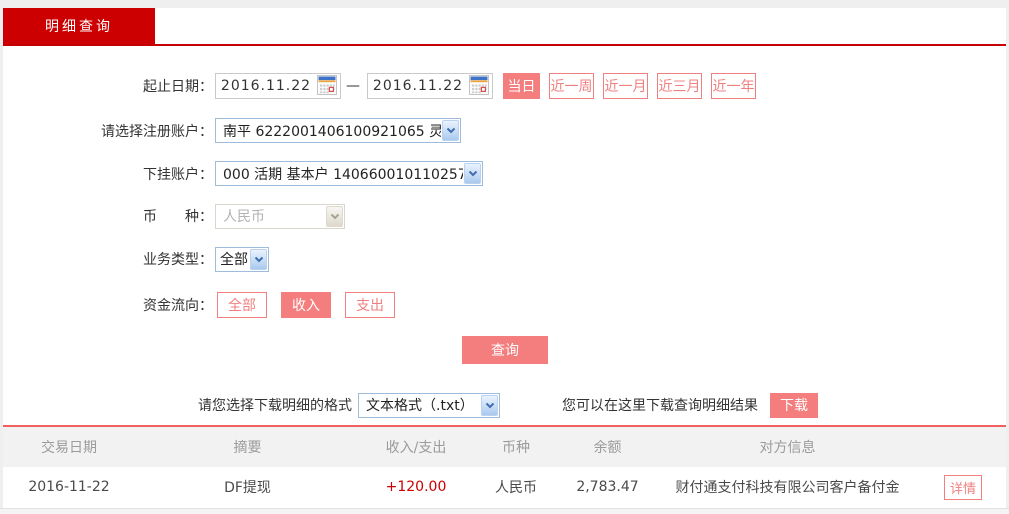 The image size is (1009, 514). I want to click on business-type-row: 业务类型： 全部, so click(134, 259).